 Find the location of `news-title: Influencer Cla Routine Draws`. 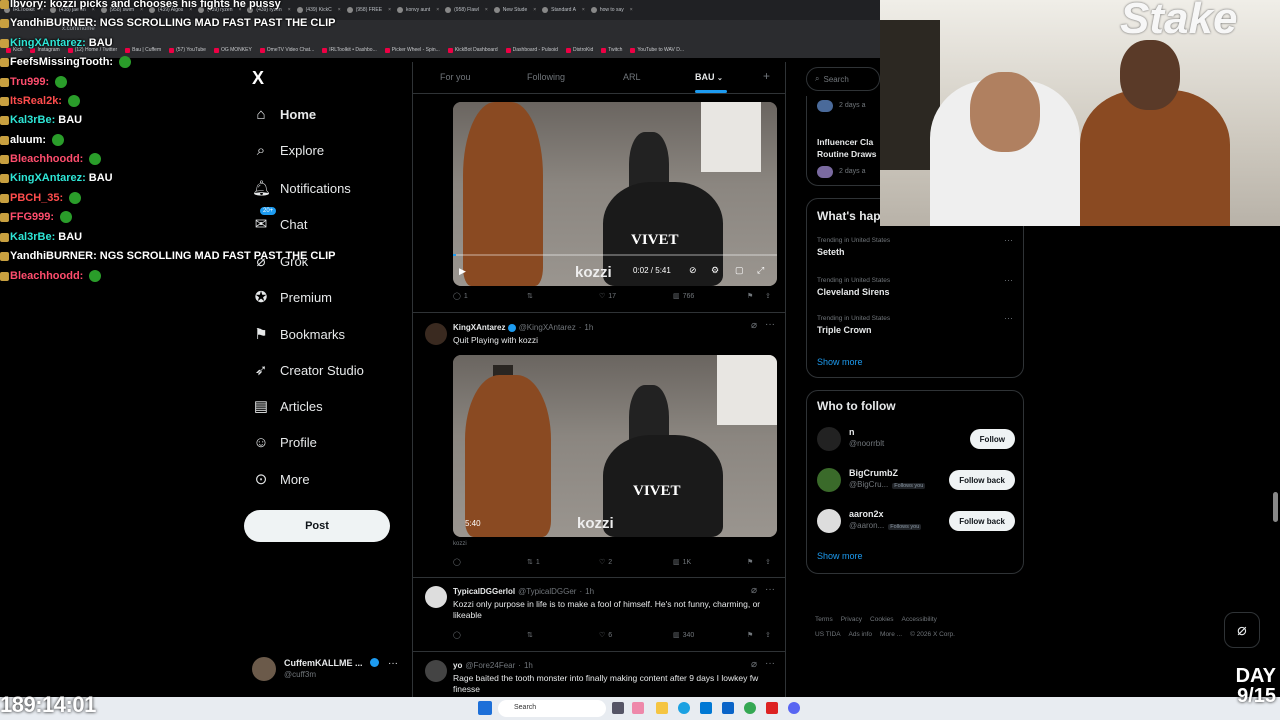

news-title: Influencer Cla Routine Draws is located at coordinates (852, 148).